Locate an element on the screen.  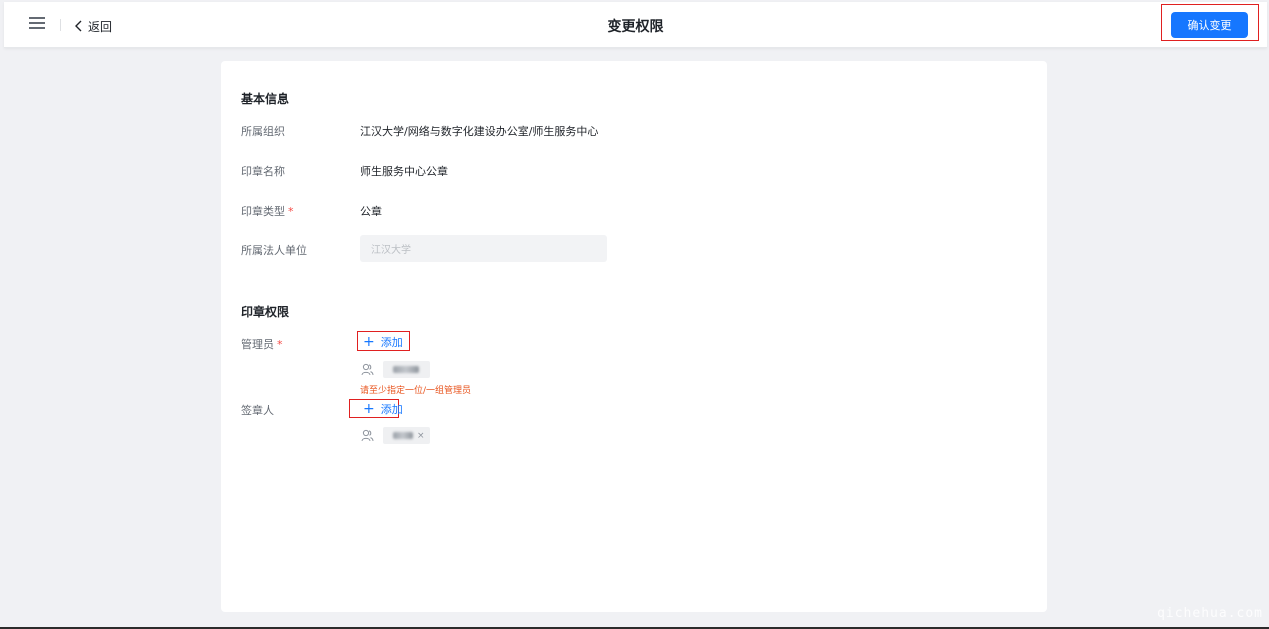
section-title-seal-permissions: 印章权限 is located at coordinates (265, 312).